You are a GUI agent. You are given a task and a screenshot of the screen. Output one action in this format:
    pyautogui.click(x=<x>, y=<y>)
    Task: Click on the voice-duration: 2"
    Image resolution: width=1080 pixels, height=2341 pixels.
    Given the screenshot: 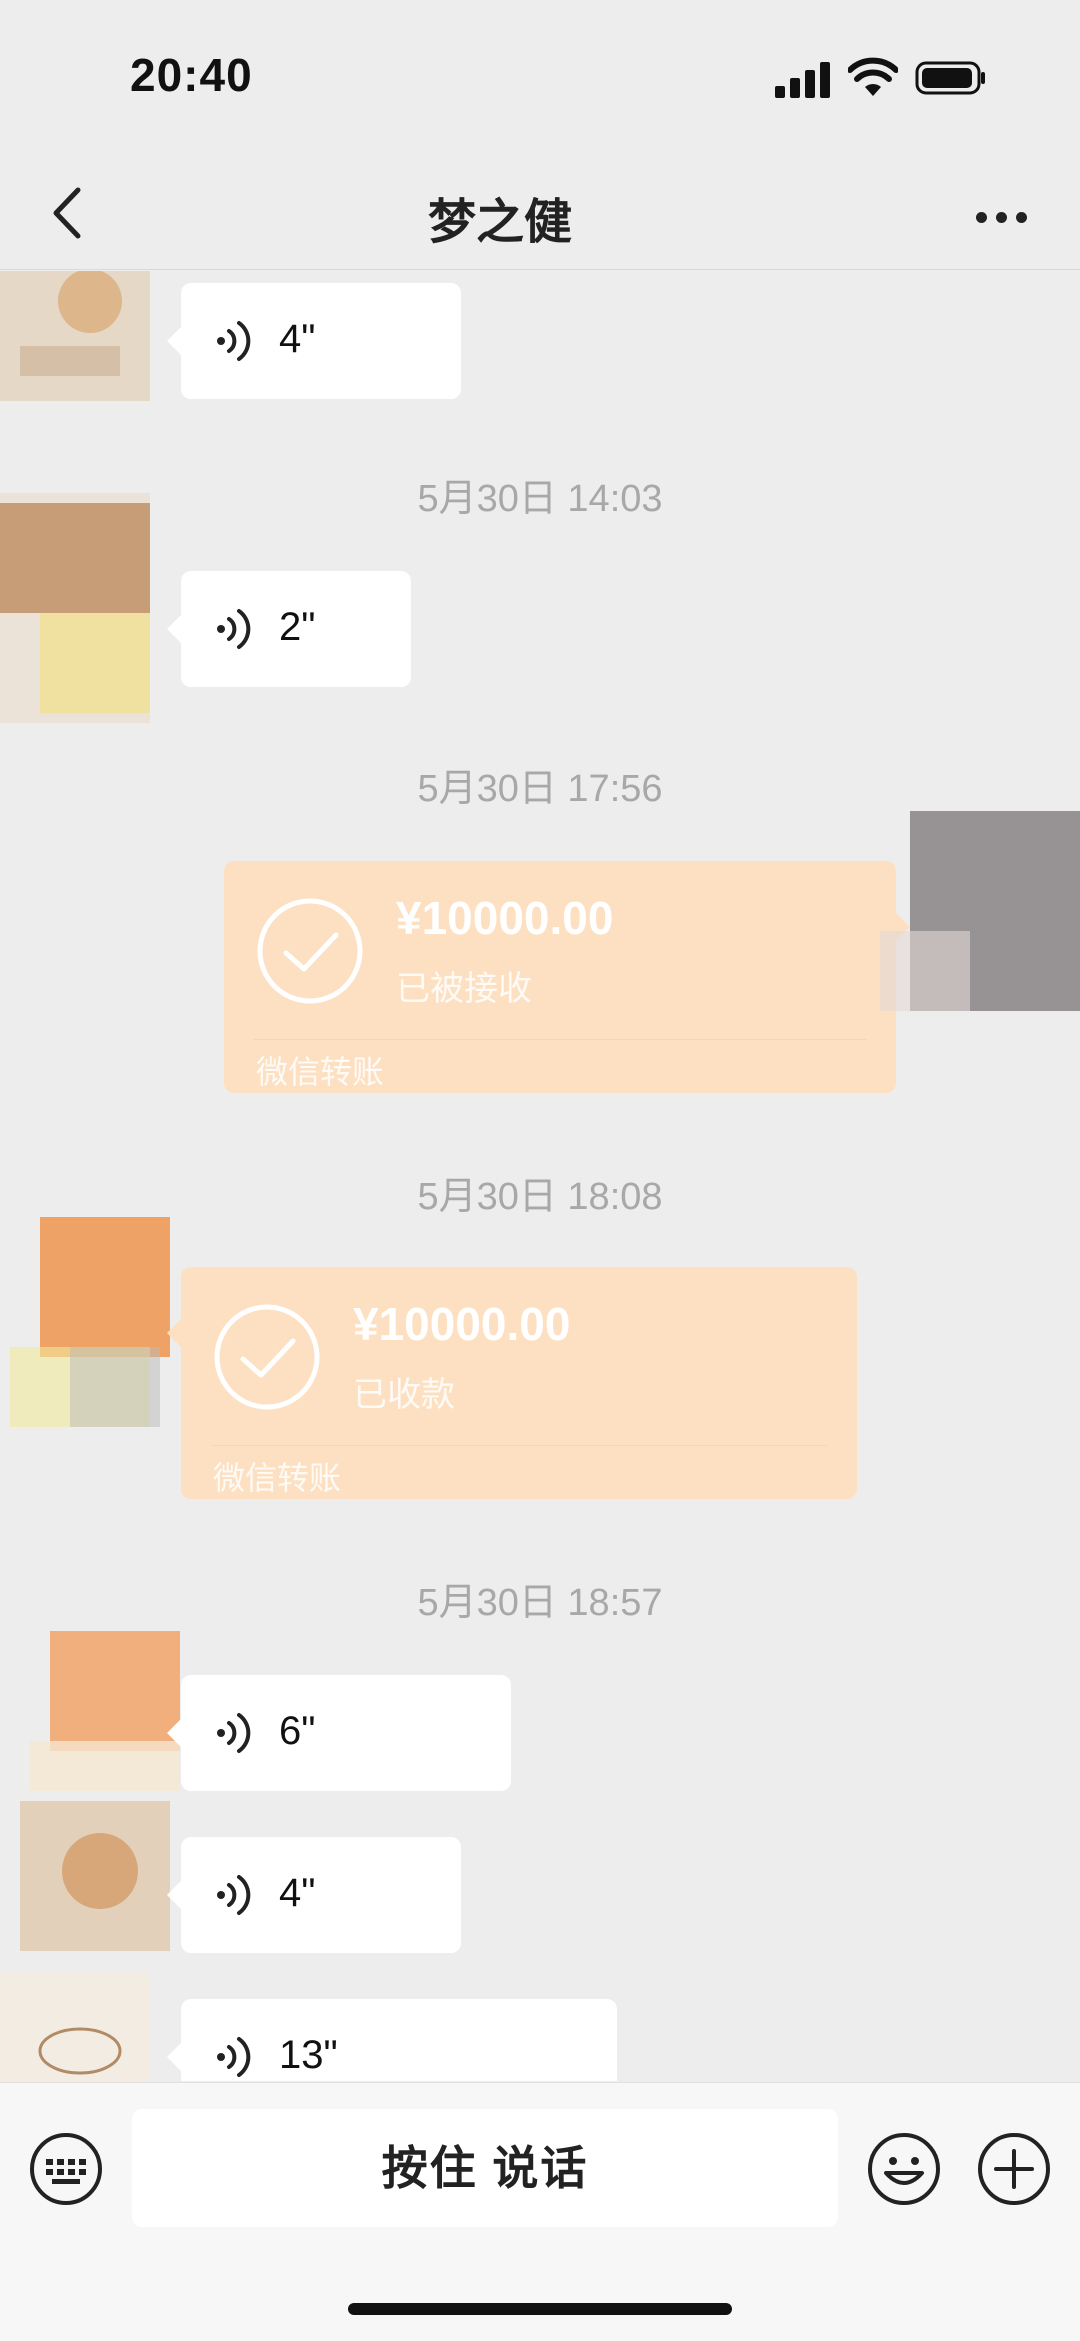 What is the action you would take?
    pyautogui.click(x=297, y=627)
    